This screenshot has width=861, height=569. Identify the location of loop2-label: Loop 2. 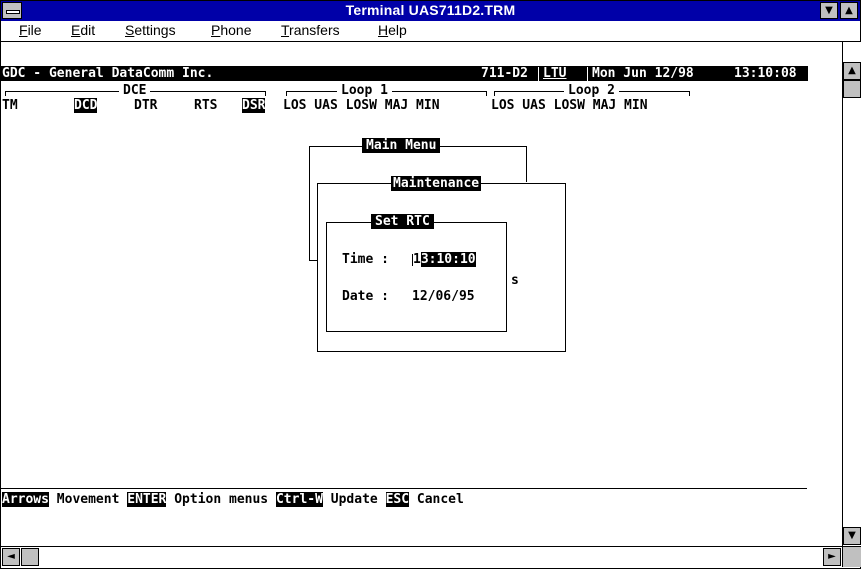
(591, 90).